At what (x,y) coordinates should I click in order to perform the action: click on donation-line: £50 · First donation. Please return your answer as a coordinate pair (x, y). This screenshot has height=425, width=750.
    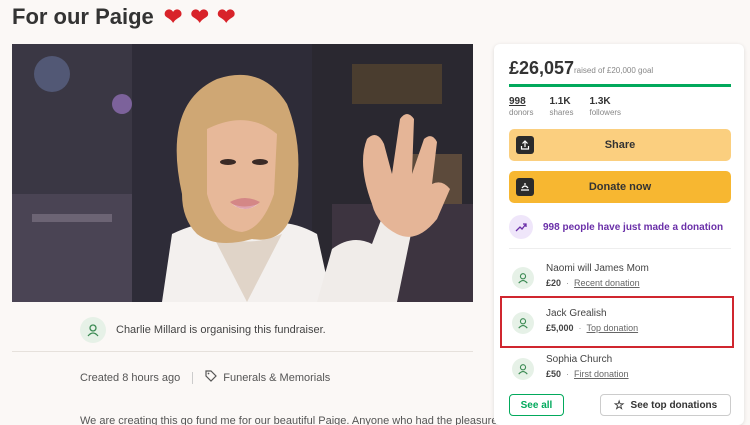
    Looking at the image, I should click on (587, 374).